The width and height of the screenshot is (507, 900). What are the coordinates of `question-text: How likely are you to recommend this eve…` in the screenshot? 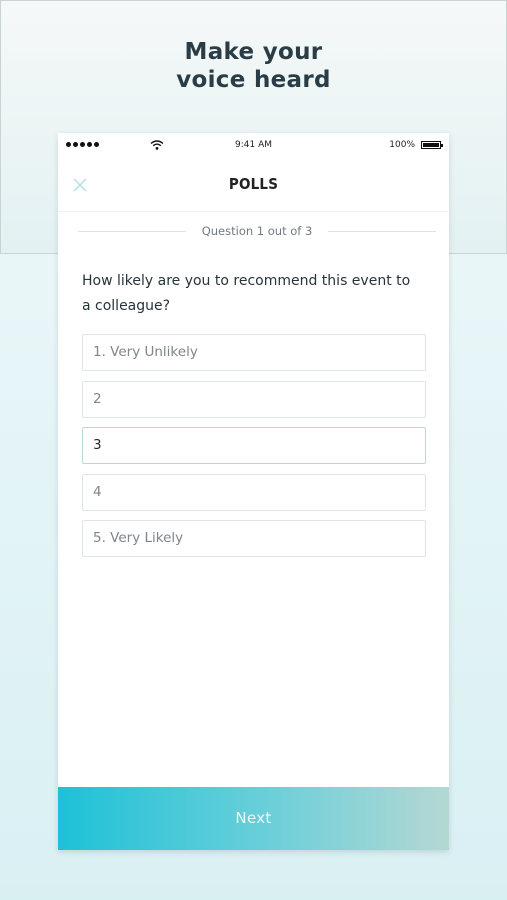 It's located at (246, 293).